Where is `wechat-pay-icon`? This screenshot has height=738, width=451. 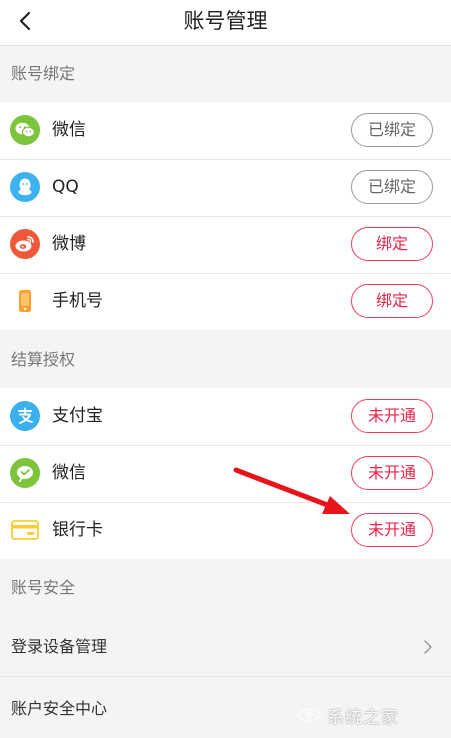
wechat-pay-icon is located at coordinates (25, 473).